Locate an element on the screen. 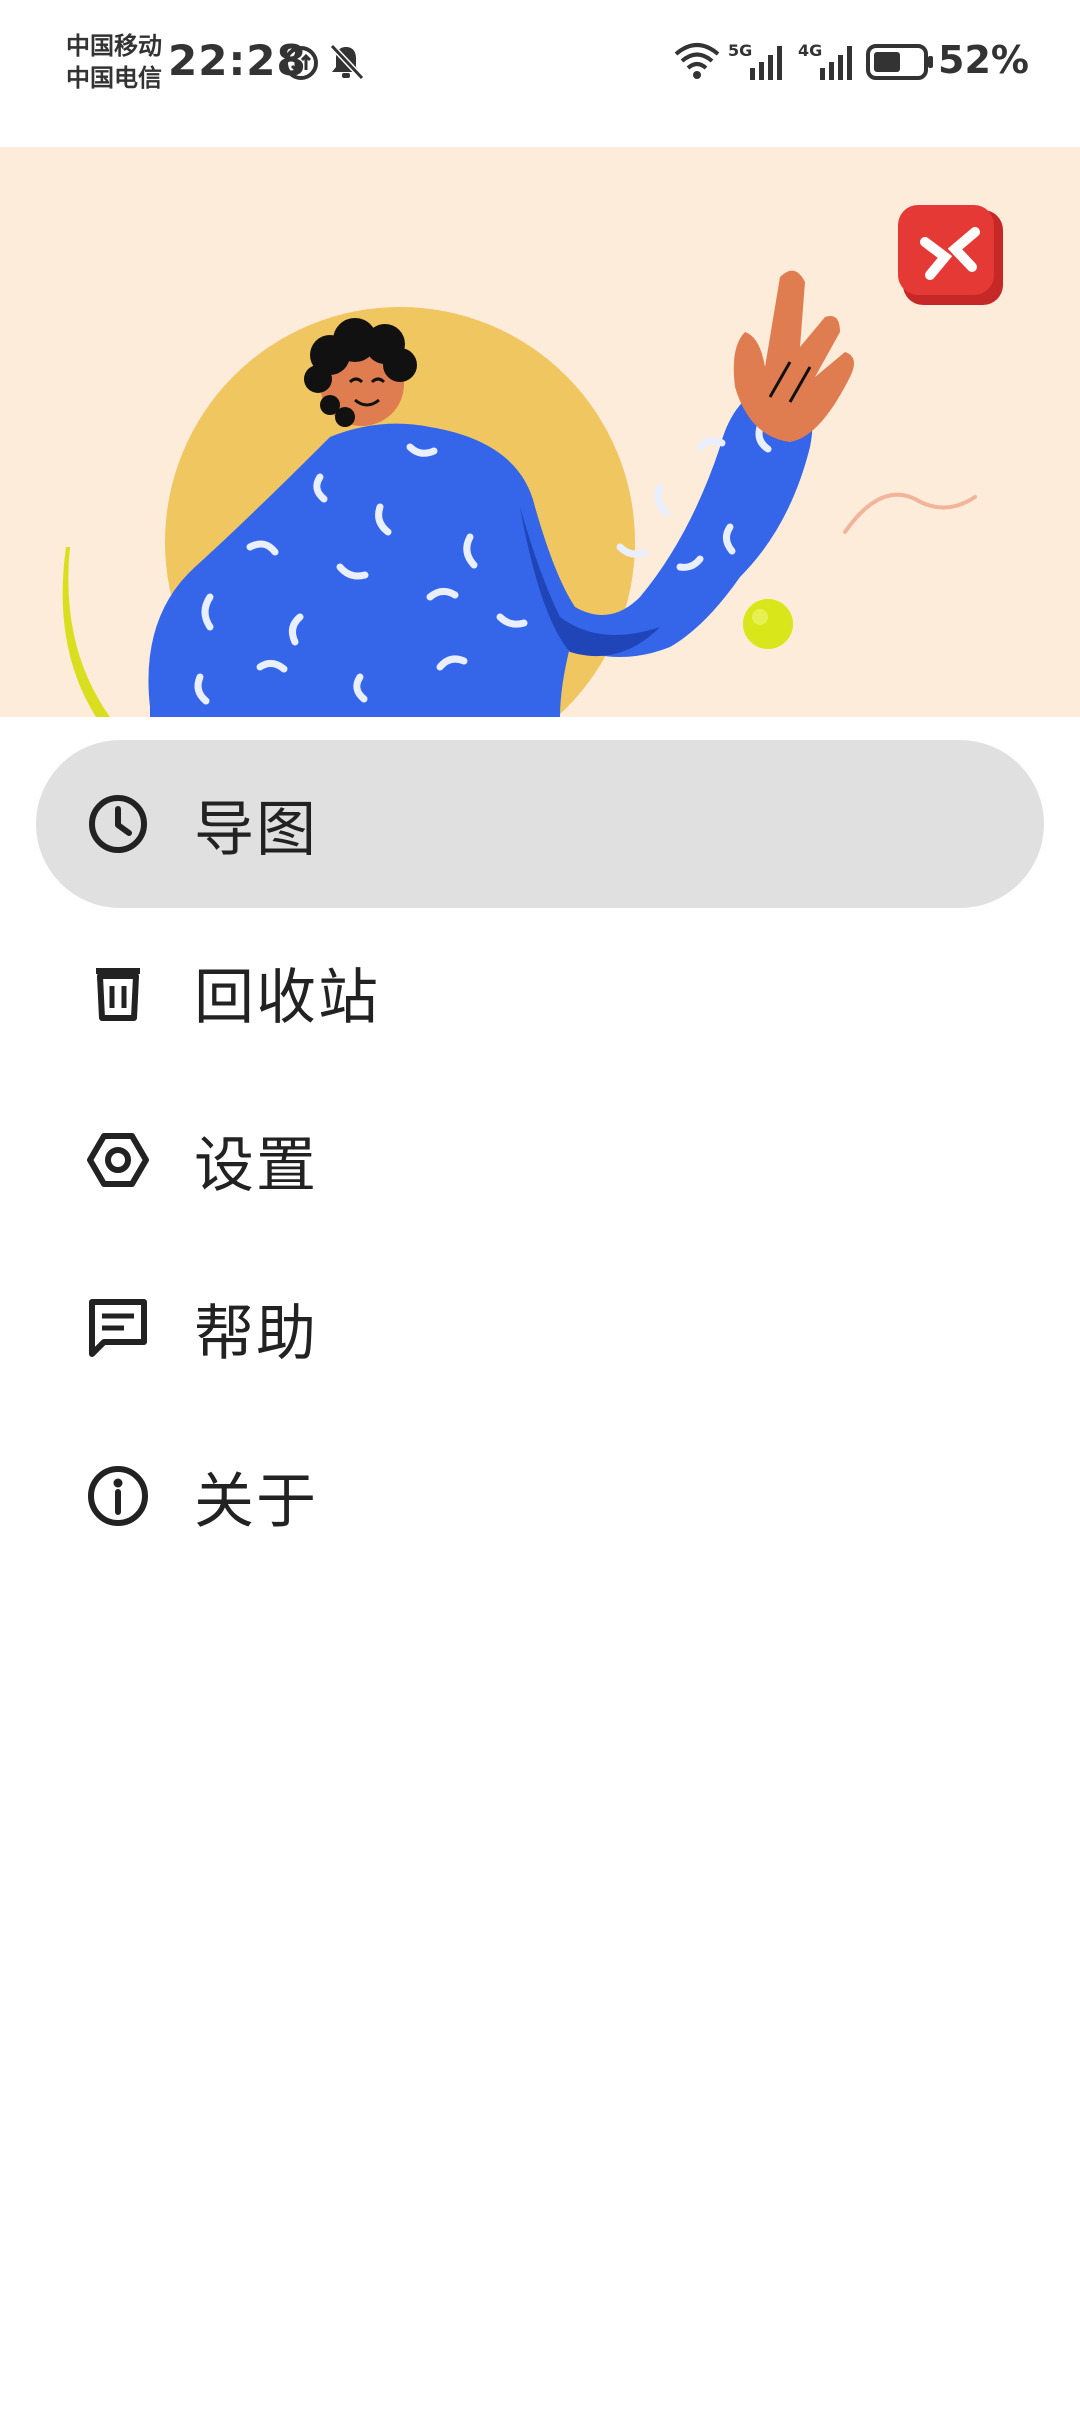 The image size is (1080, 2412). battery-icon is located at coordinates (900, 64).